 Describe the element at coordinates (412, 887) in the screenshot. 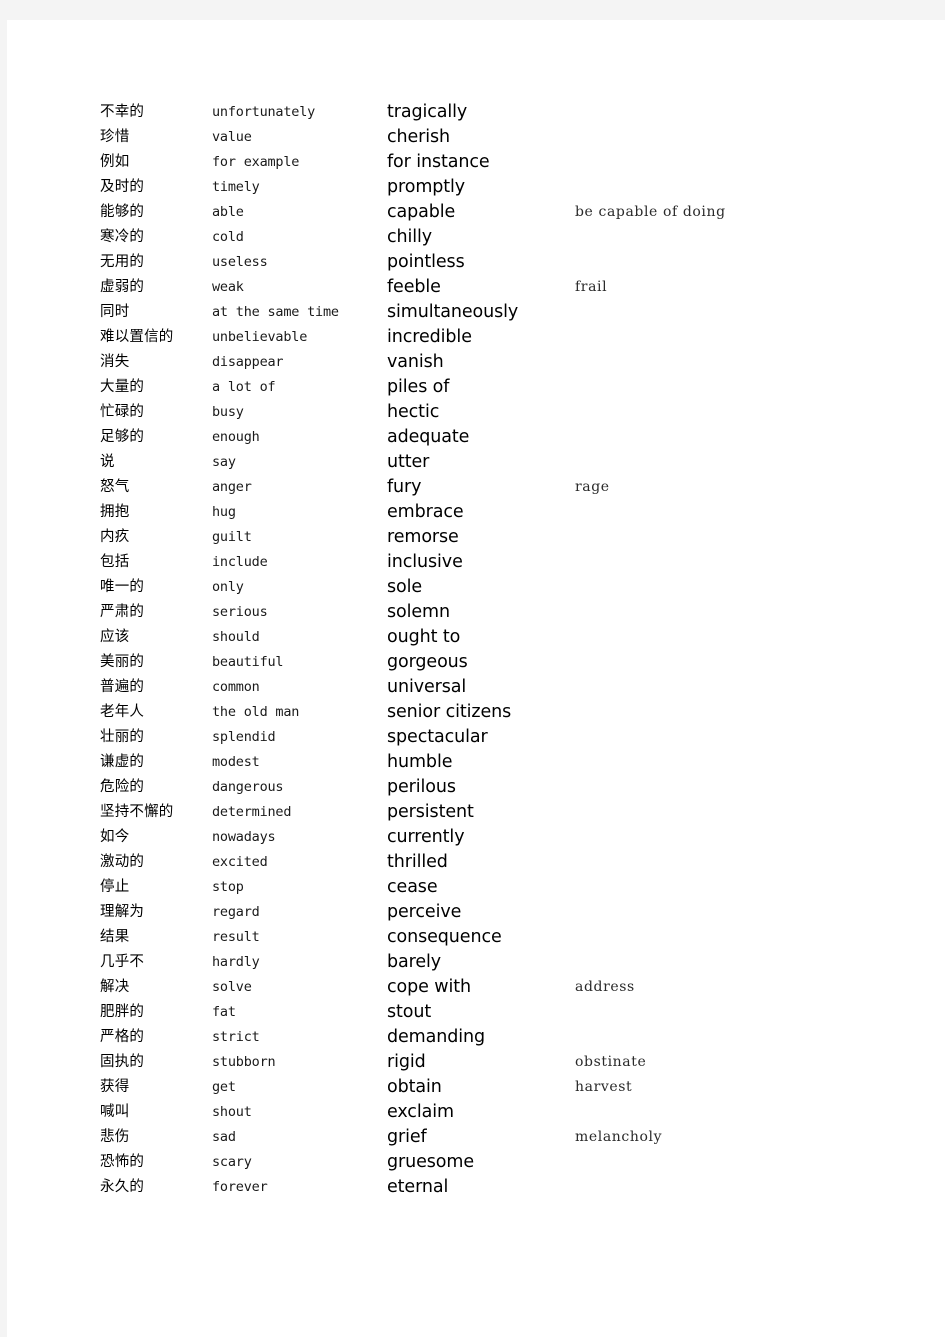

I see `advanced-word: cease` at that location.